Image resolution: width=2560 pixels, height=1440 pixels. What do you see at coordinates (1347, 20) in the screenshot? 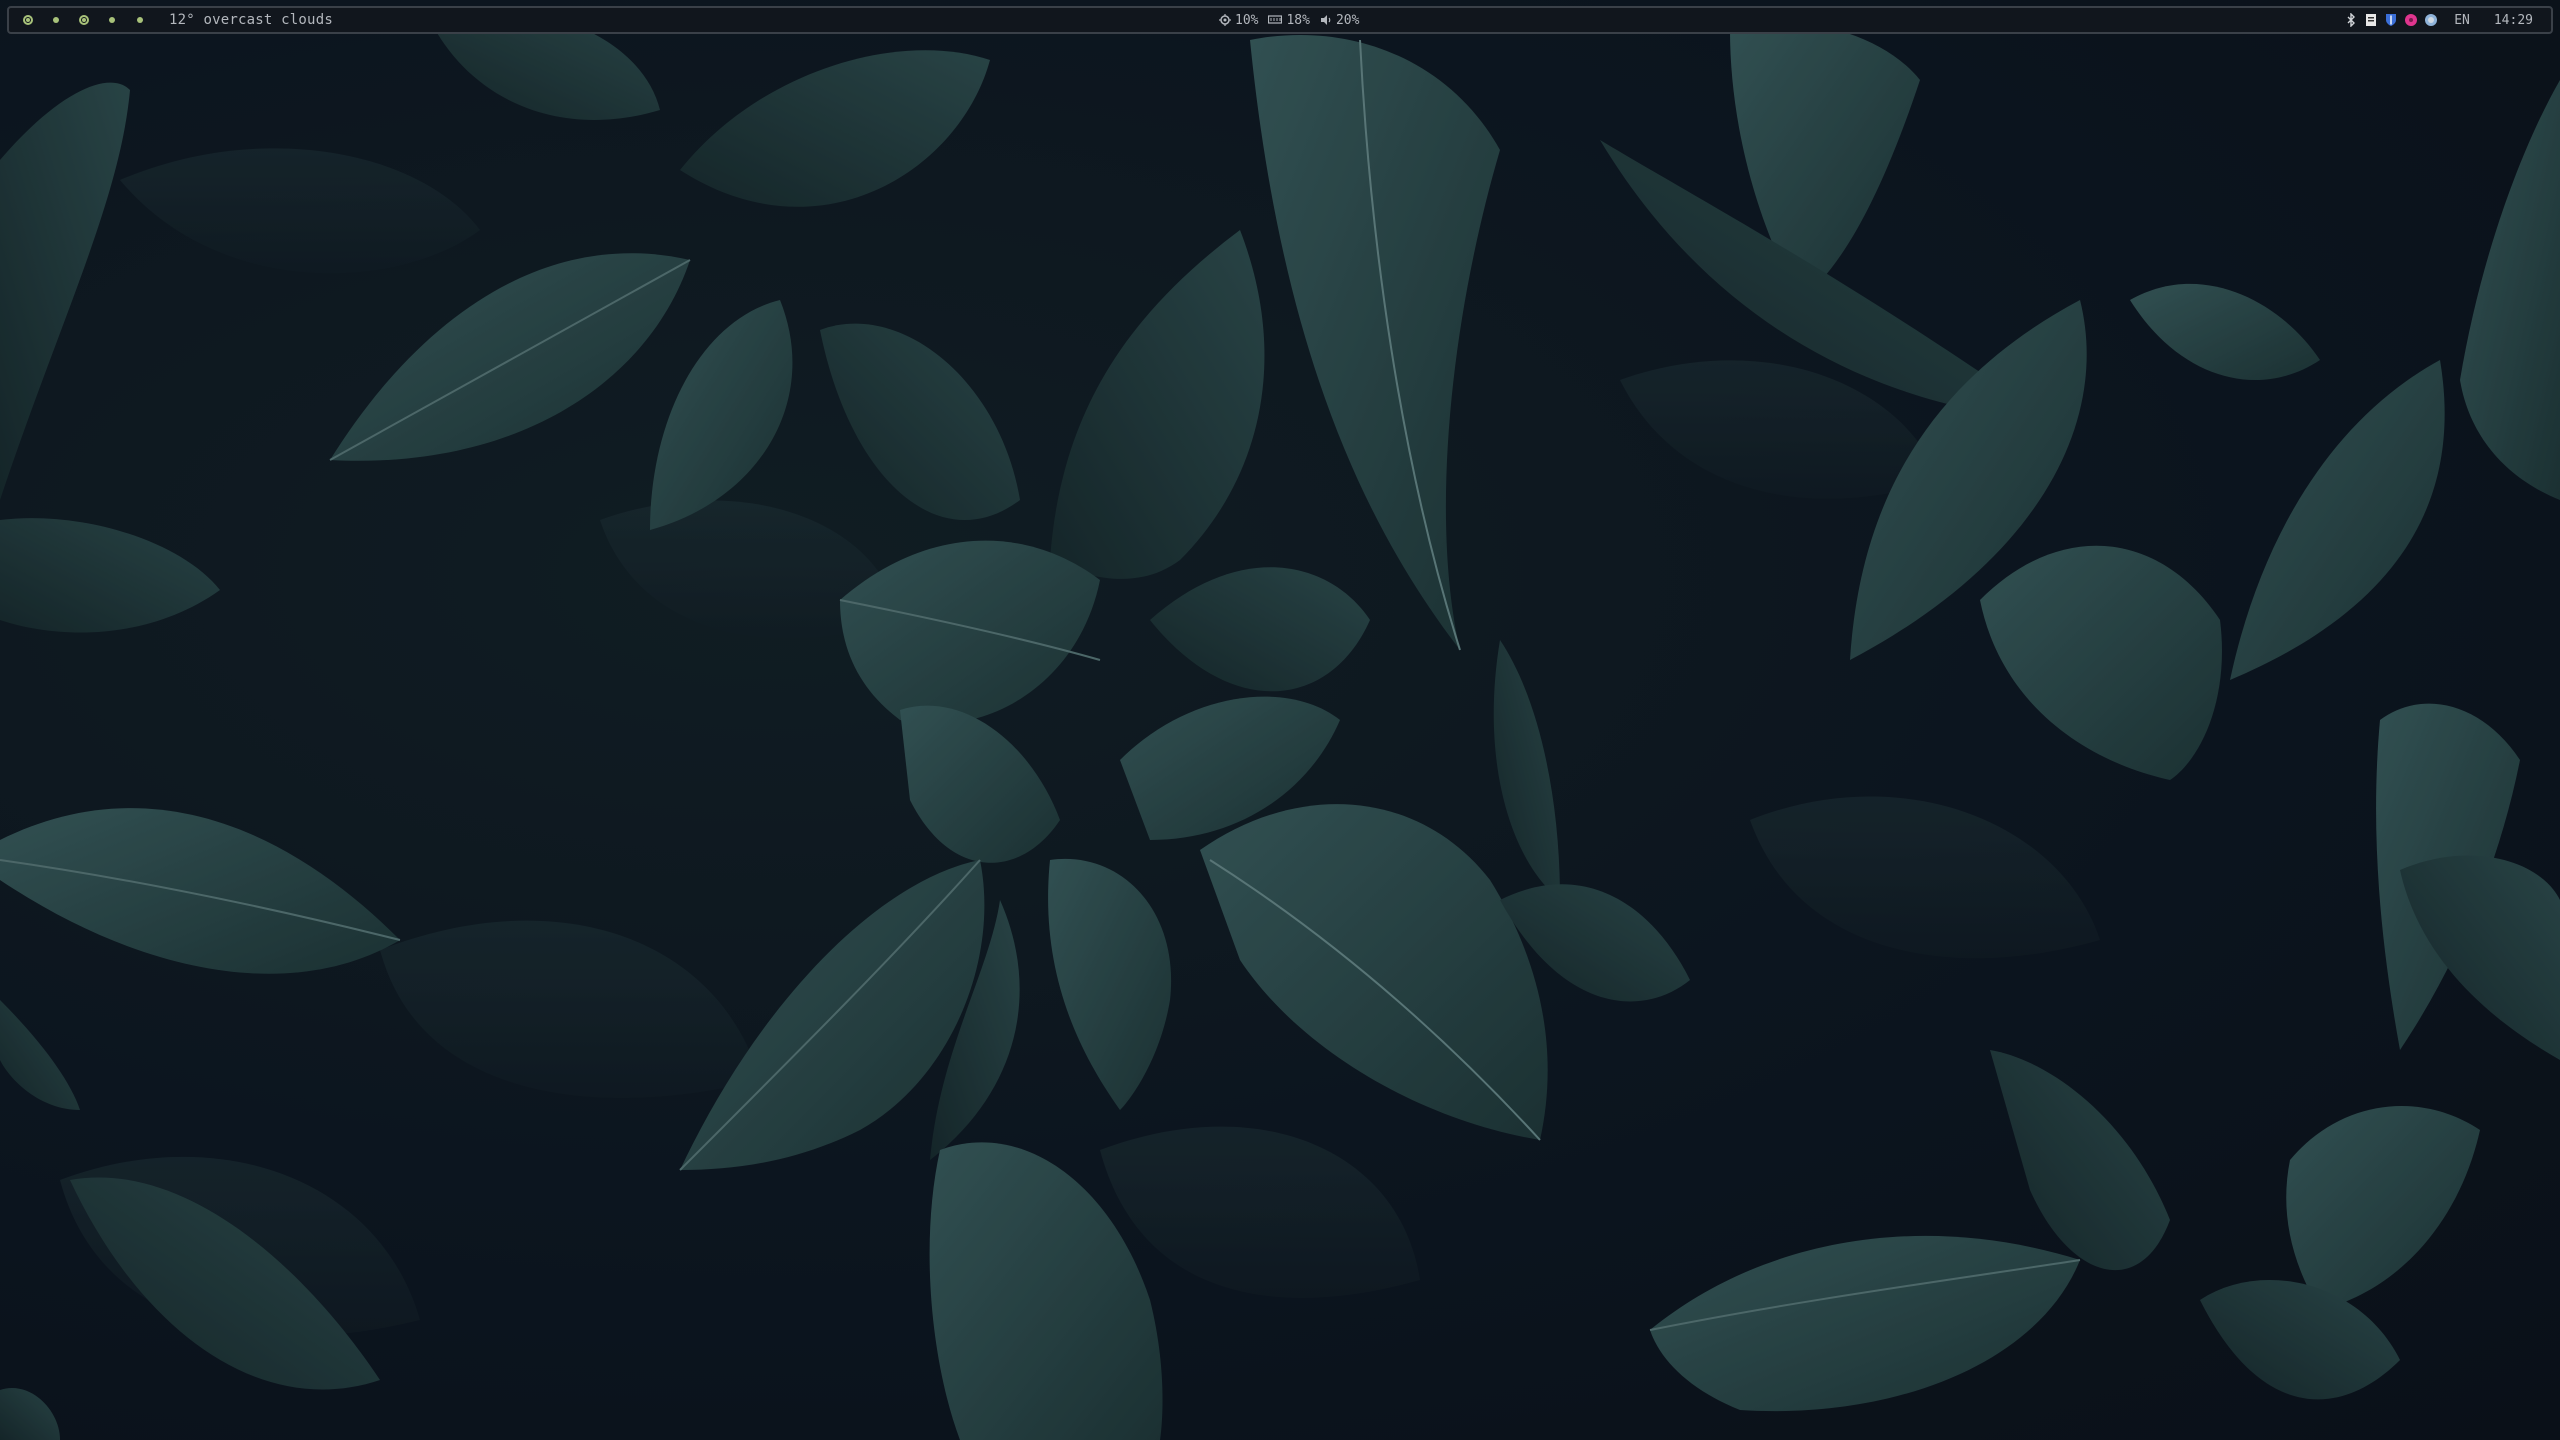
I see `volume-value: 20%` at bounding box center [1347, 20].